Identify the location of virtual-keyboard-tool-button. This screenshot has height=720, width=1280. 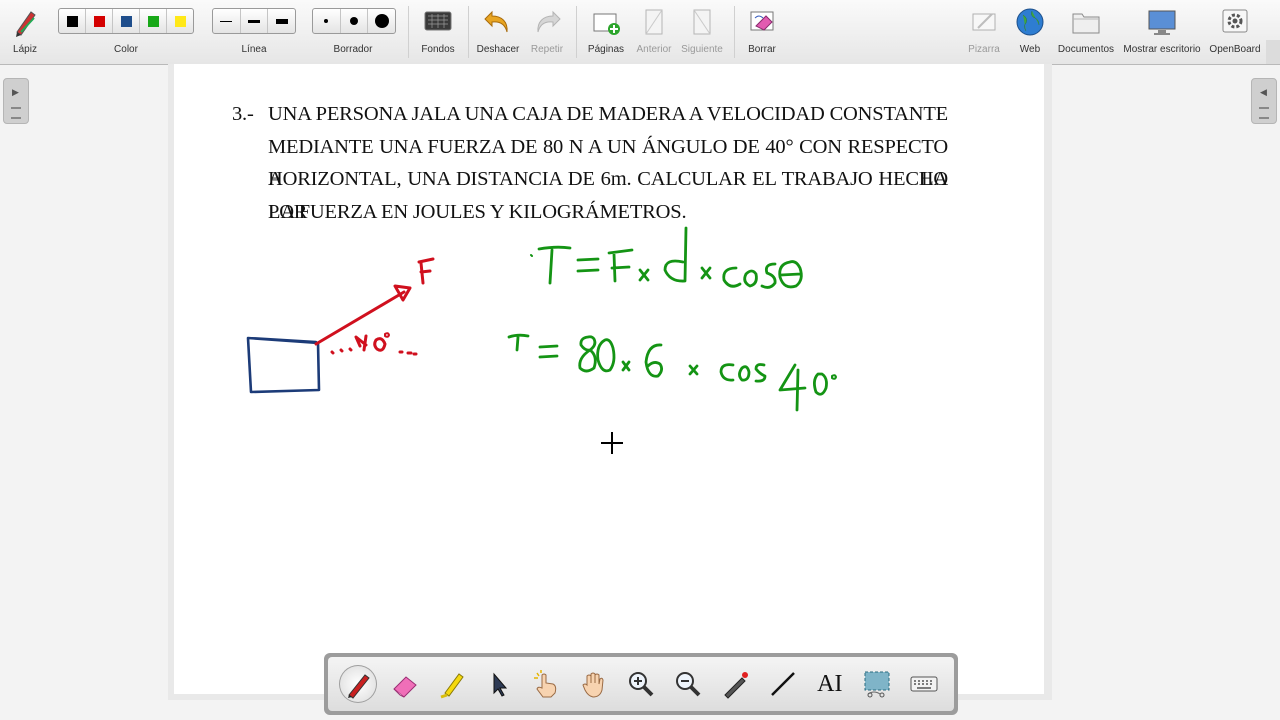
(924, 684).